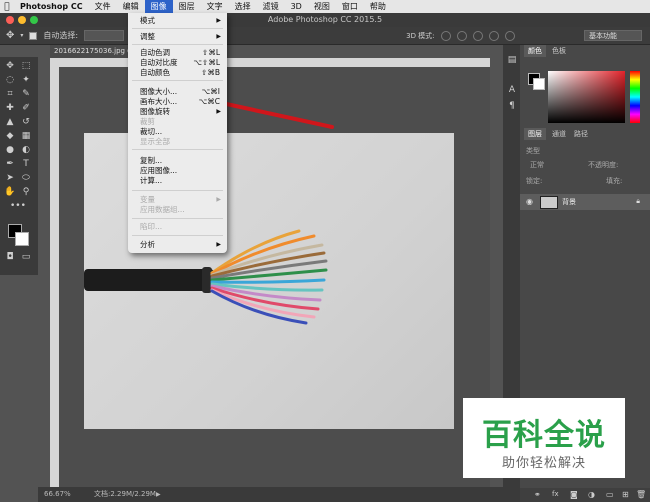 The image size is (650, 502). What do you see at coordinates (243, 6) in the screenshot?
I see `menu-select: 选择` at bounding box center [243, 6].